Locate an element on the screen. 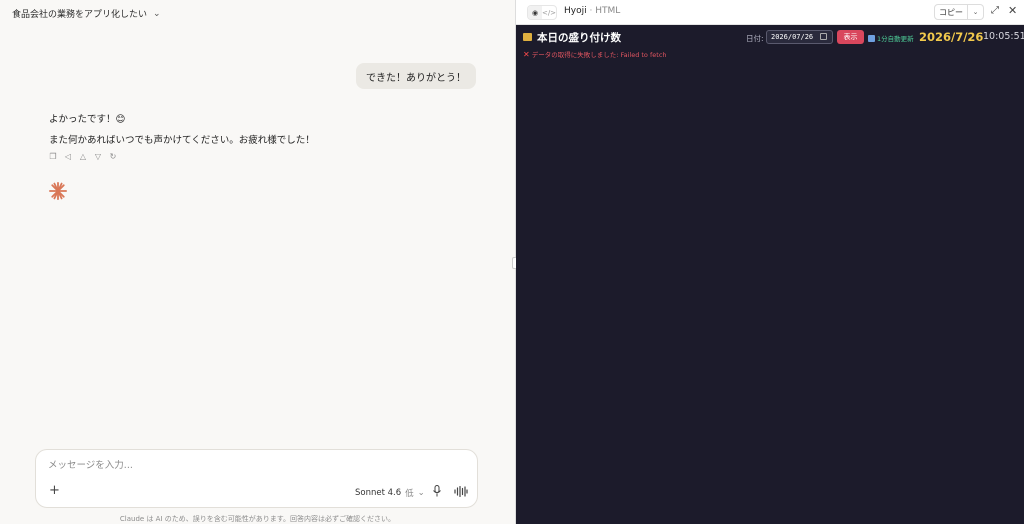 Image resolution: width=1024 pixels, height=524 pixels. calendar-icon is located at coordinates (527, 37).